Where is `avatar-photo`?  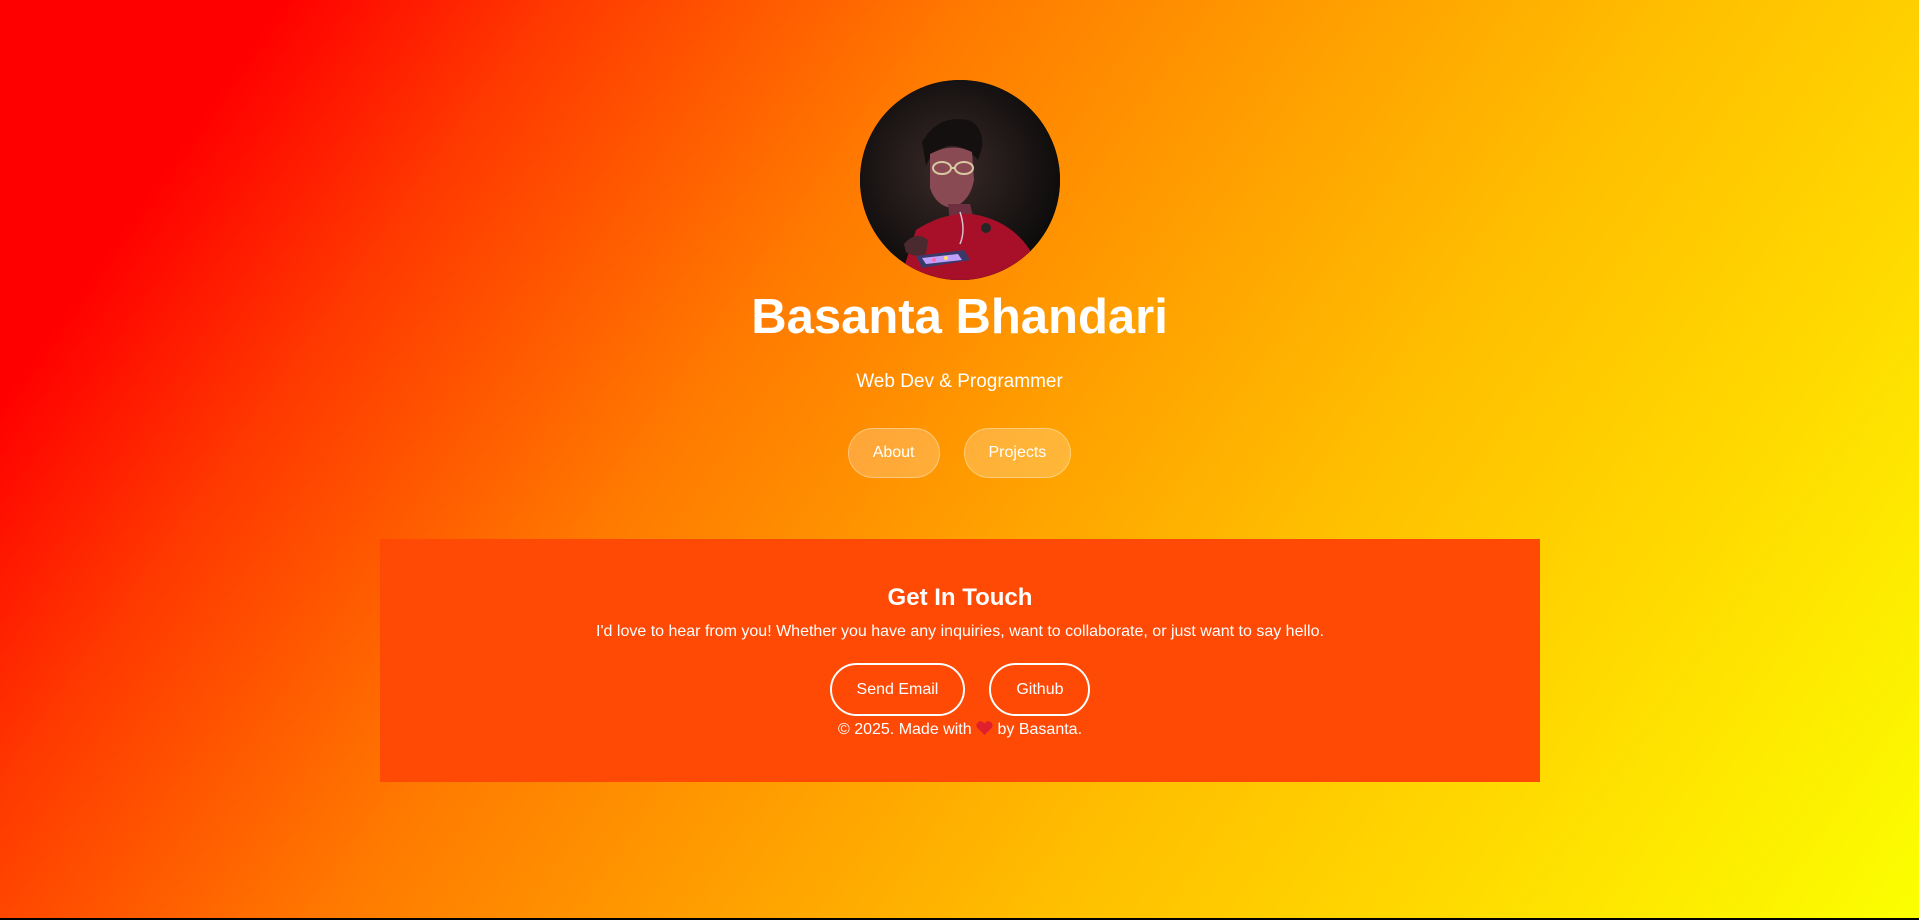 avatar-photo is located at coordinates (960, 180).